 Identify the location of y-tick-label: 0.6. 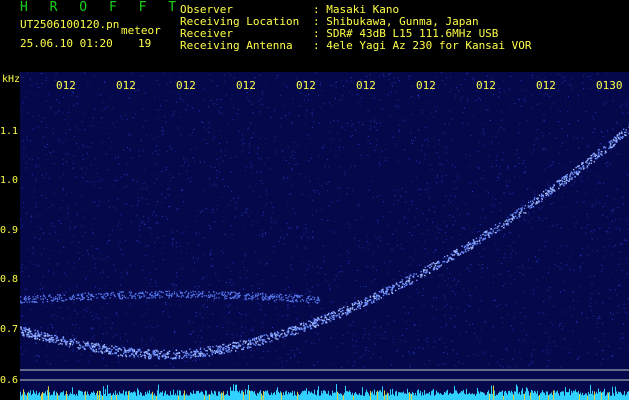
(9, 380).